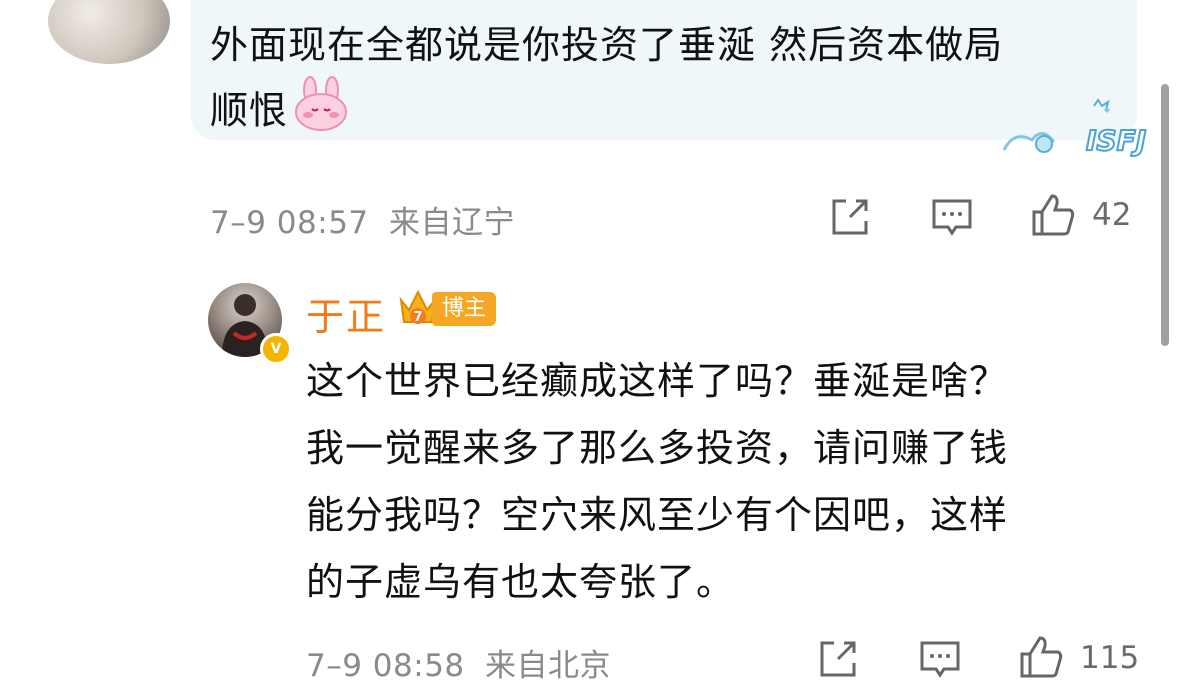 This screenshot has height=699, width=1179. What do you see at coordinates (276, 349) in the screenshot?
I see `verified-badge-icon: V` at bounding box center [276, 349].